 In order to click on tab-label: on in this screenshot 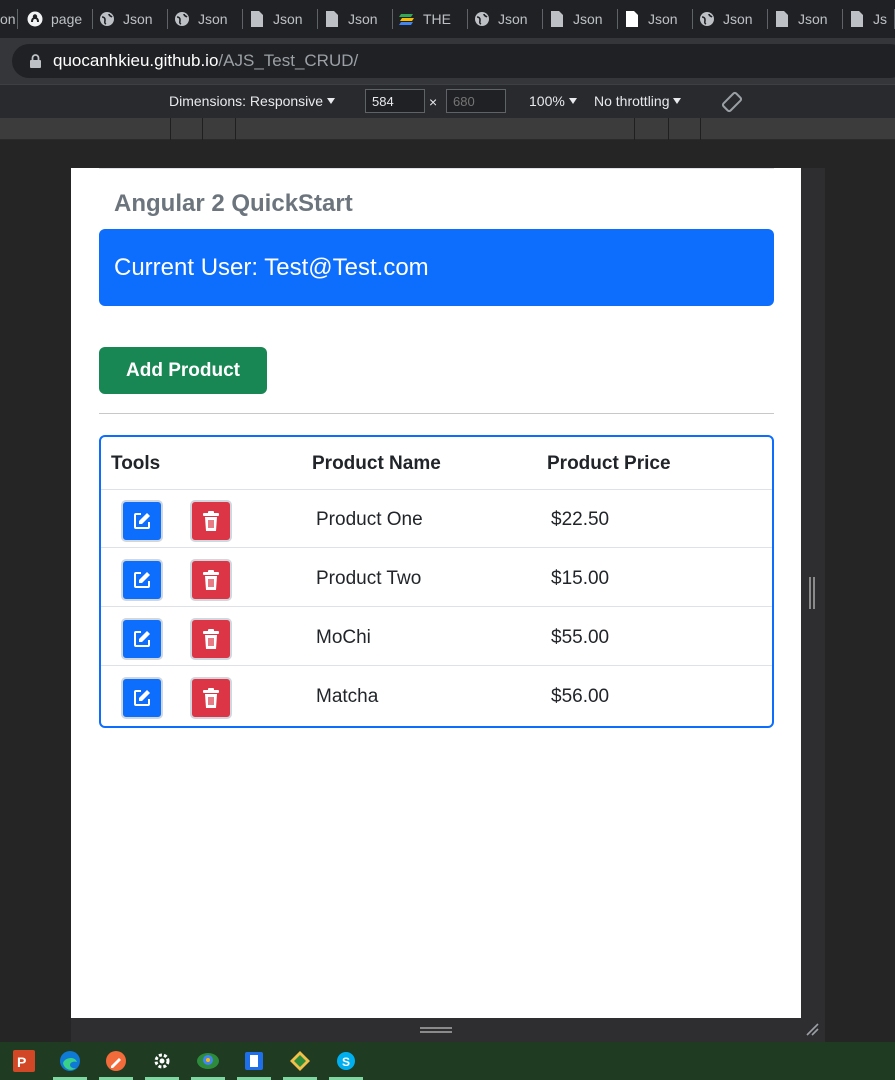, I will do `click(8, 19)`.